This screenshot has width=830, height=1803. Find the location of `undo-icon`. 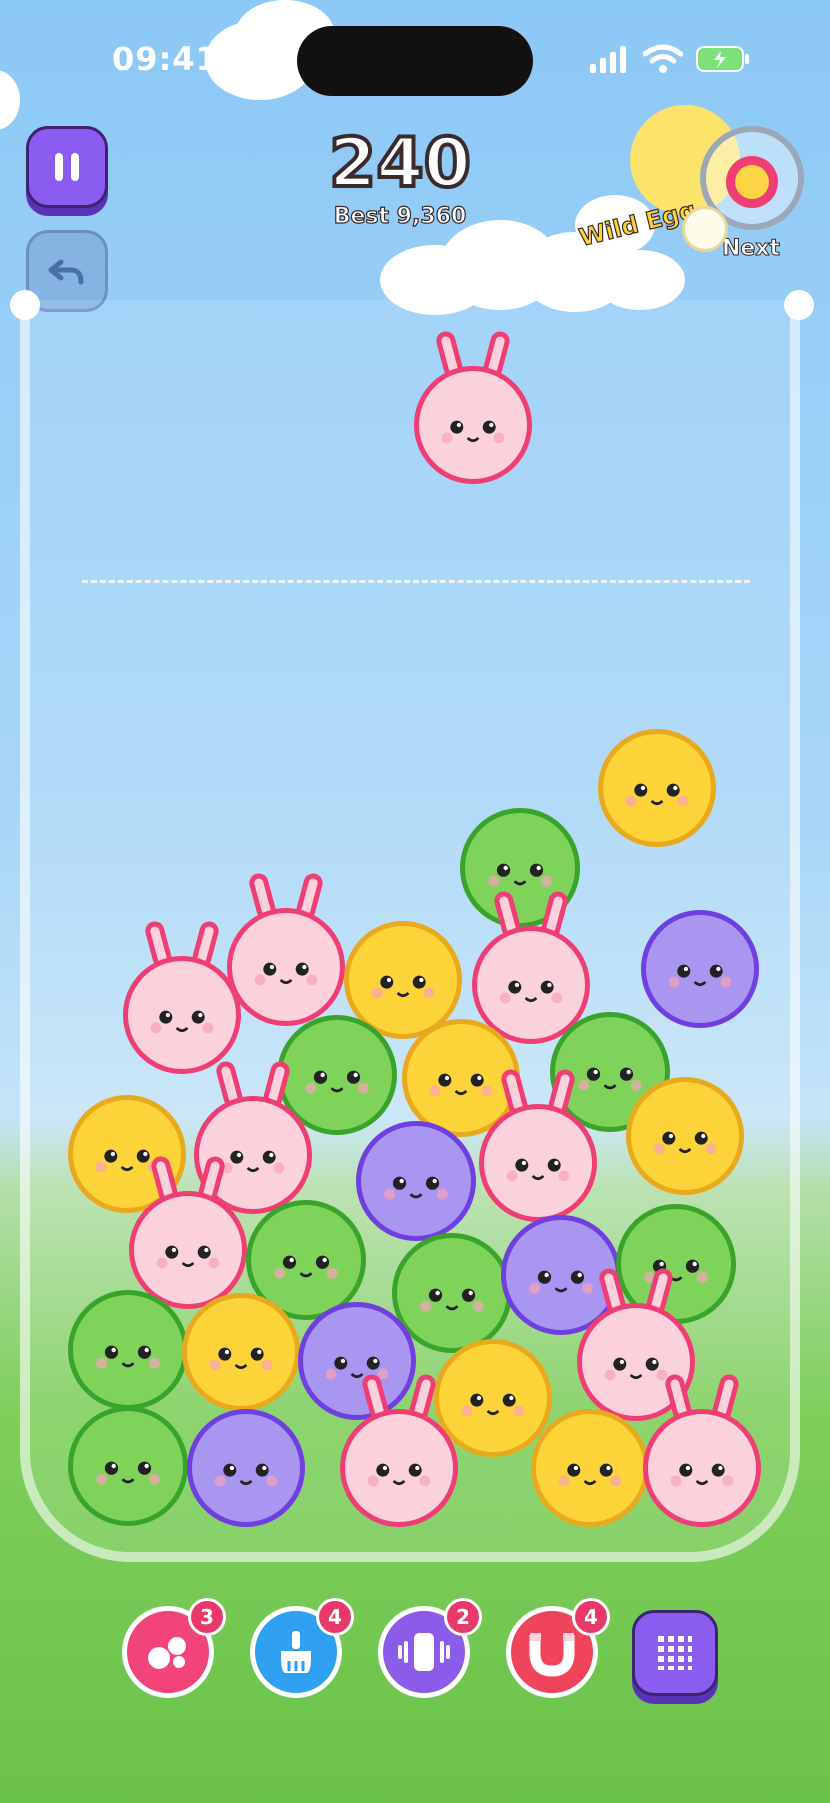

undo-icon is located at coordinates (66, 272).